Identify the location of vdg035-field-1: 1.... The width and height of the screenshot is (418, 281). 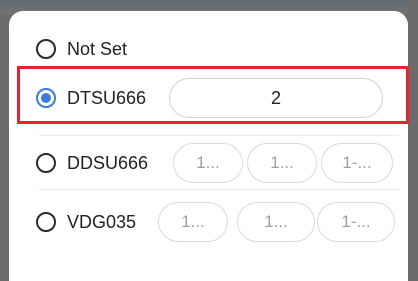
(193, 222).